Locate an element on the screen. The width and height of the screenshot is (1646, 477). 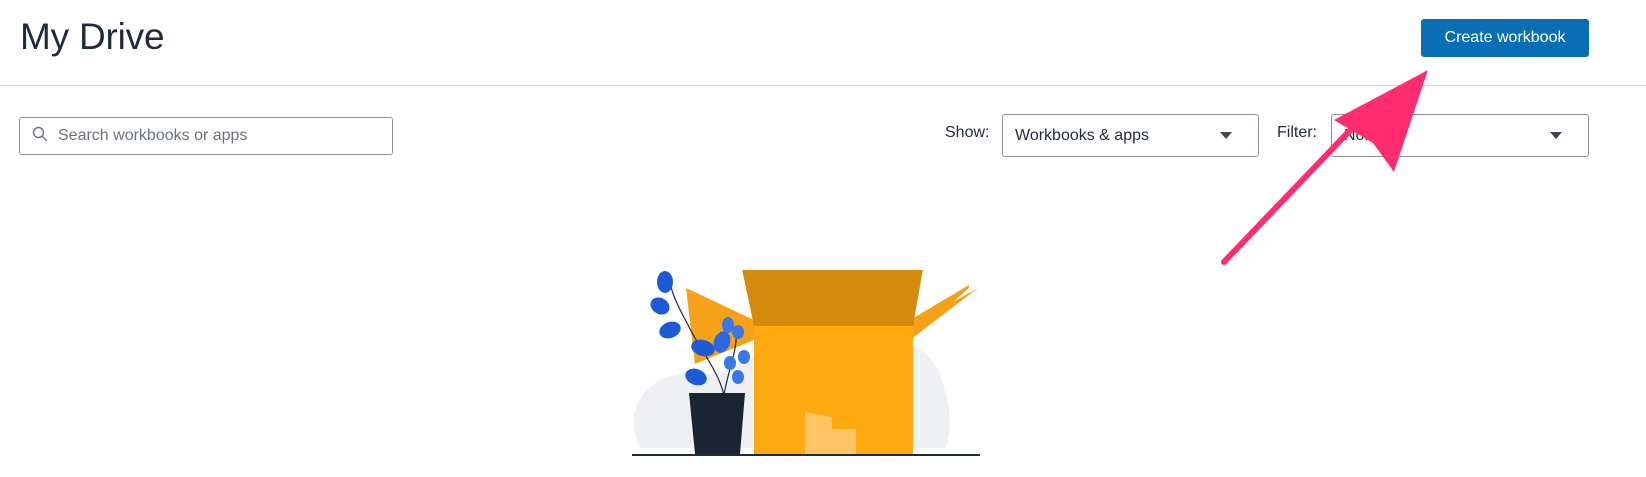
search-icon is located at coordinates (40, 136).